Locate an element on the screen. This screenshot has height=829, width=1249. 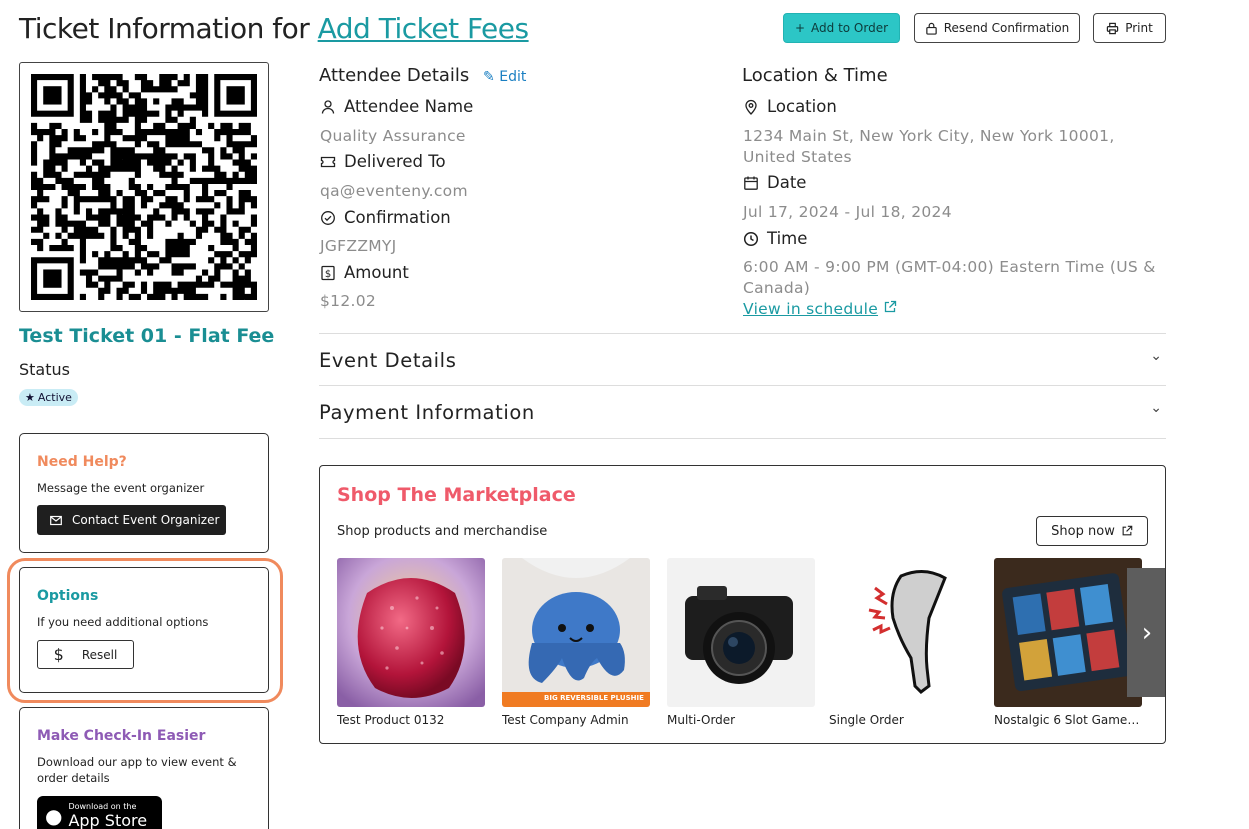
resell-button: $ Resell is located at coordinates (85, 654).